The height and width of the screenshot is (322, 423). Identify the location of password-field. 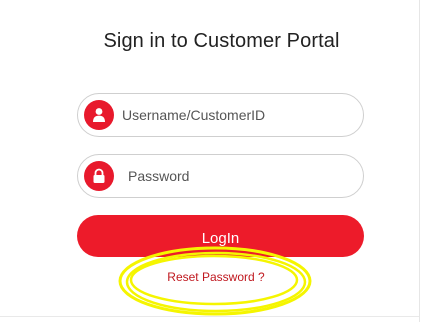
(220, 176).